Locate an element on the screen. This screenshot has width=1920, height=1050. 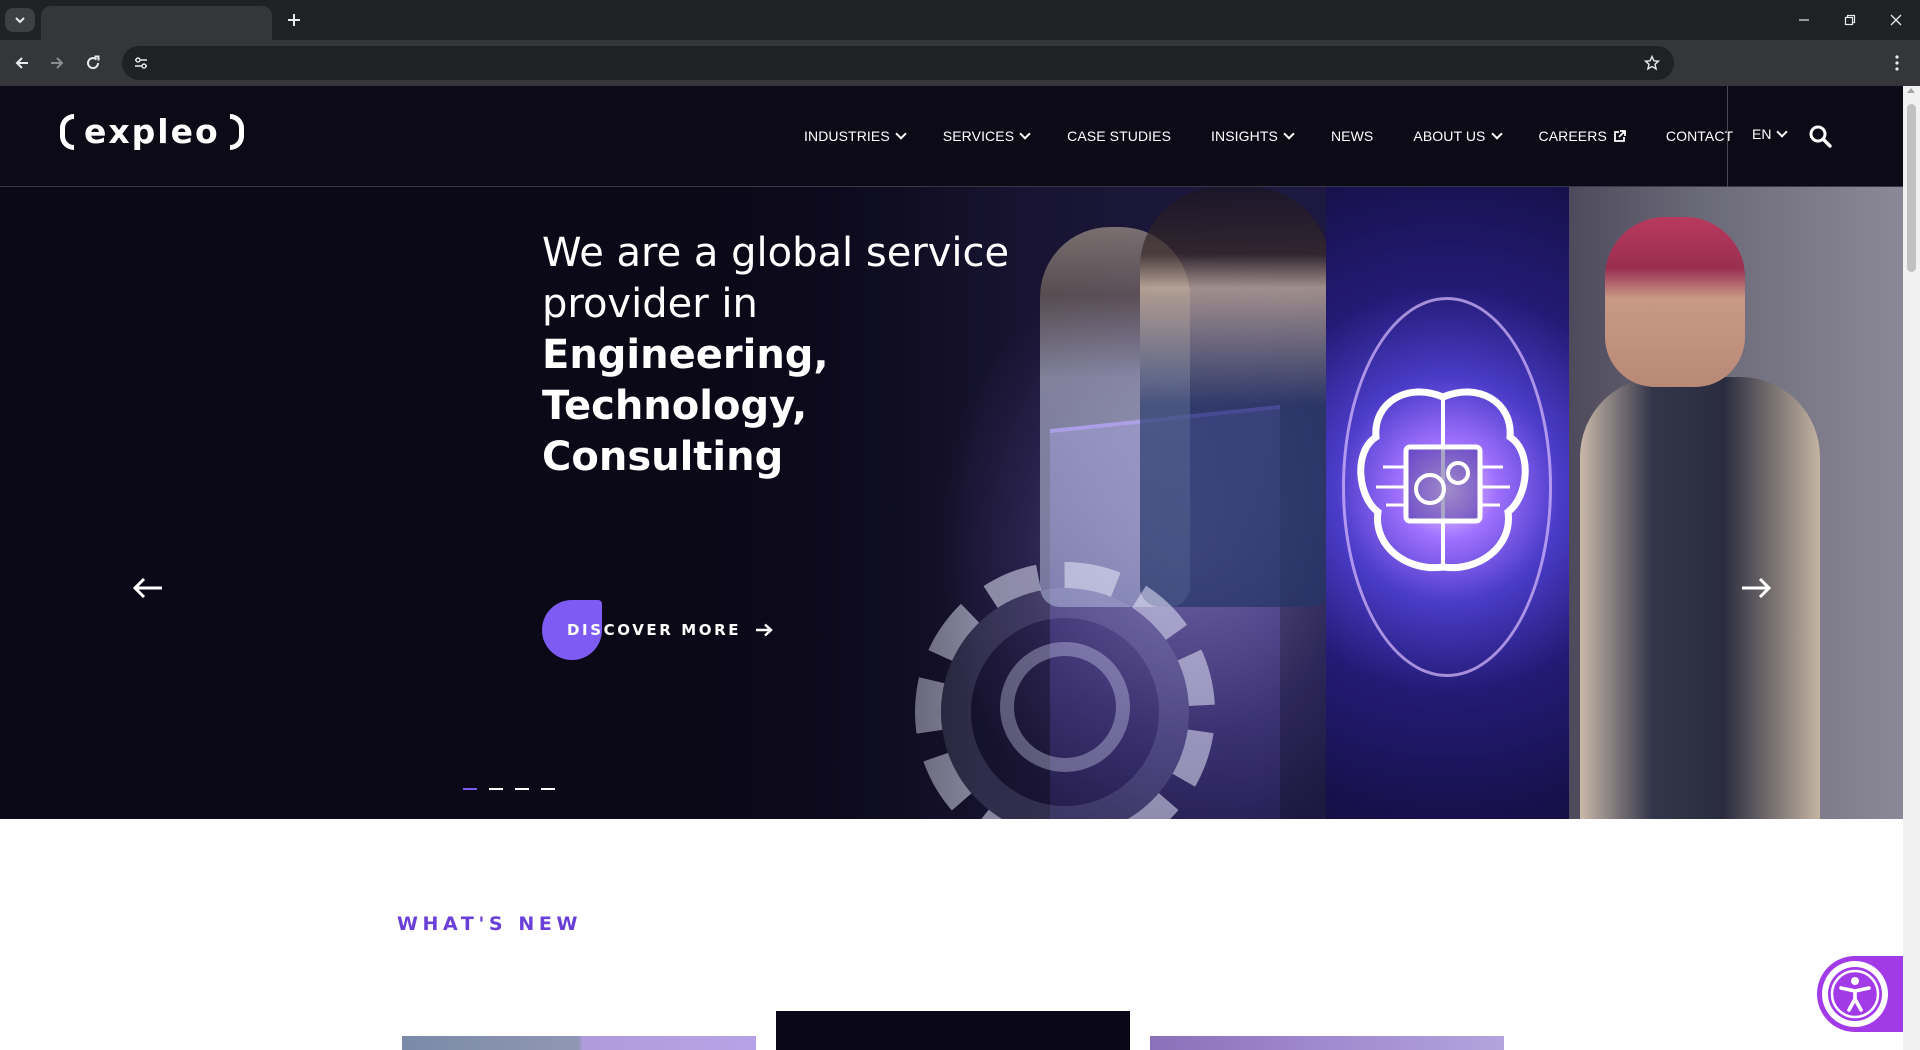
restore-icon is located at coordinates (1850, 20).